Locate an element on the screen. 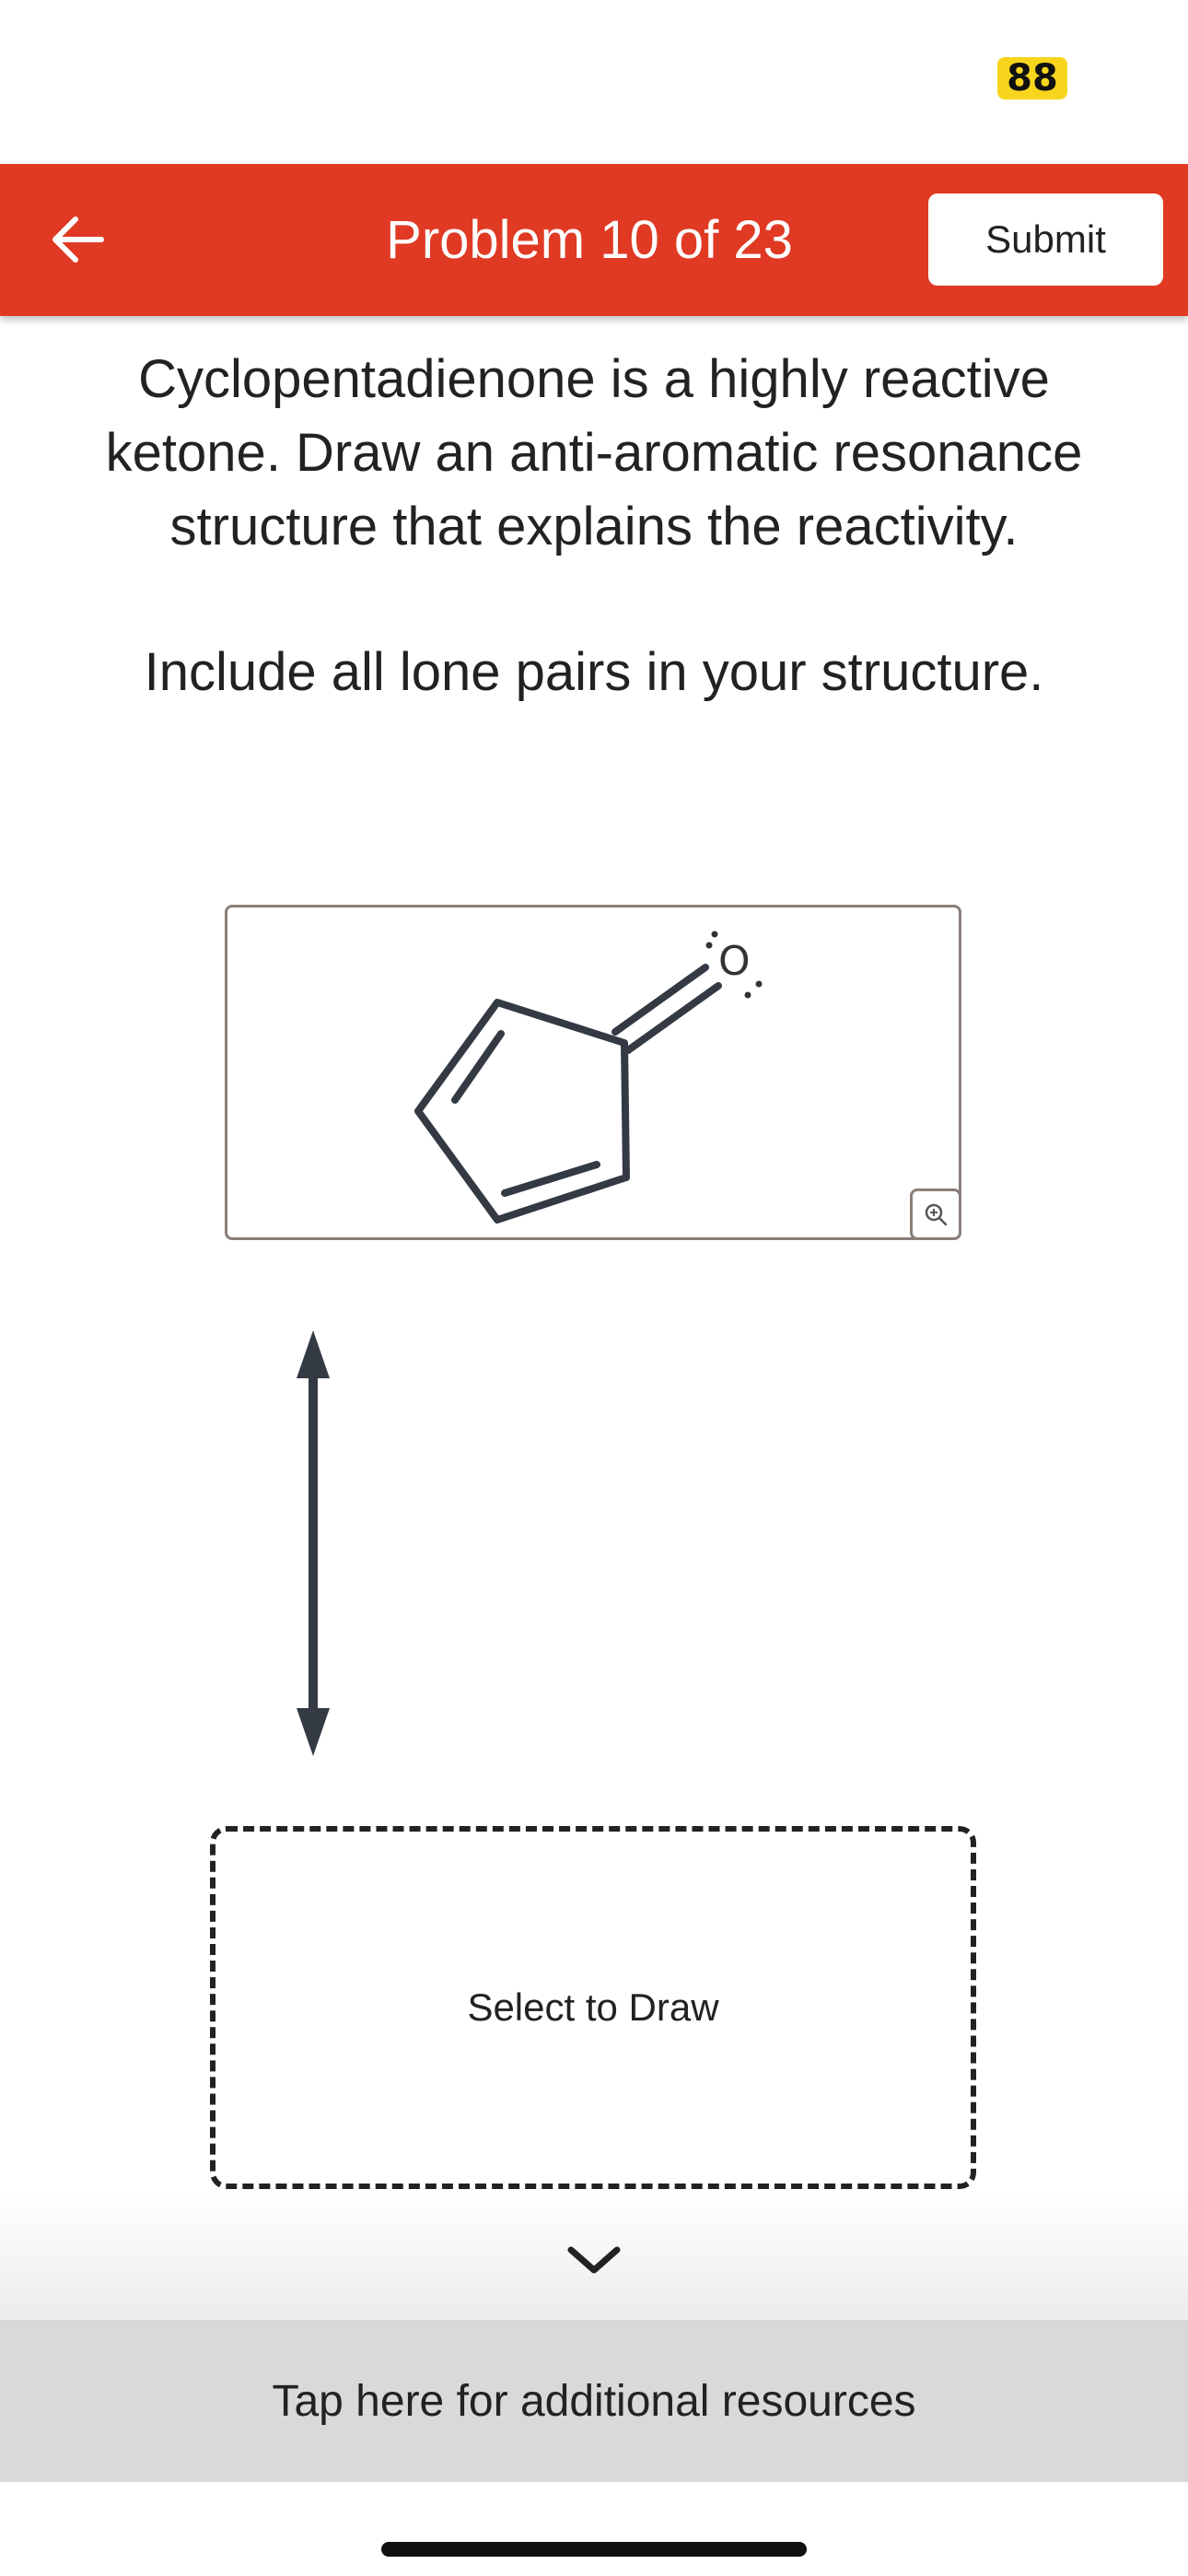 This screenshot has width=1188, height=2576. zoom-button is located at coordinates (935, 1214).